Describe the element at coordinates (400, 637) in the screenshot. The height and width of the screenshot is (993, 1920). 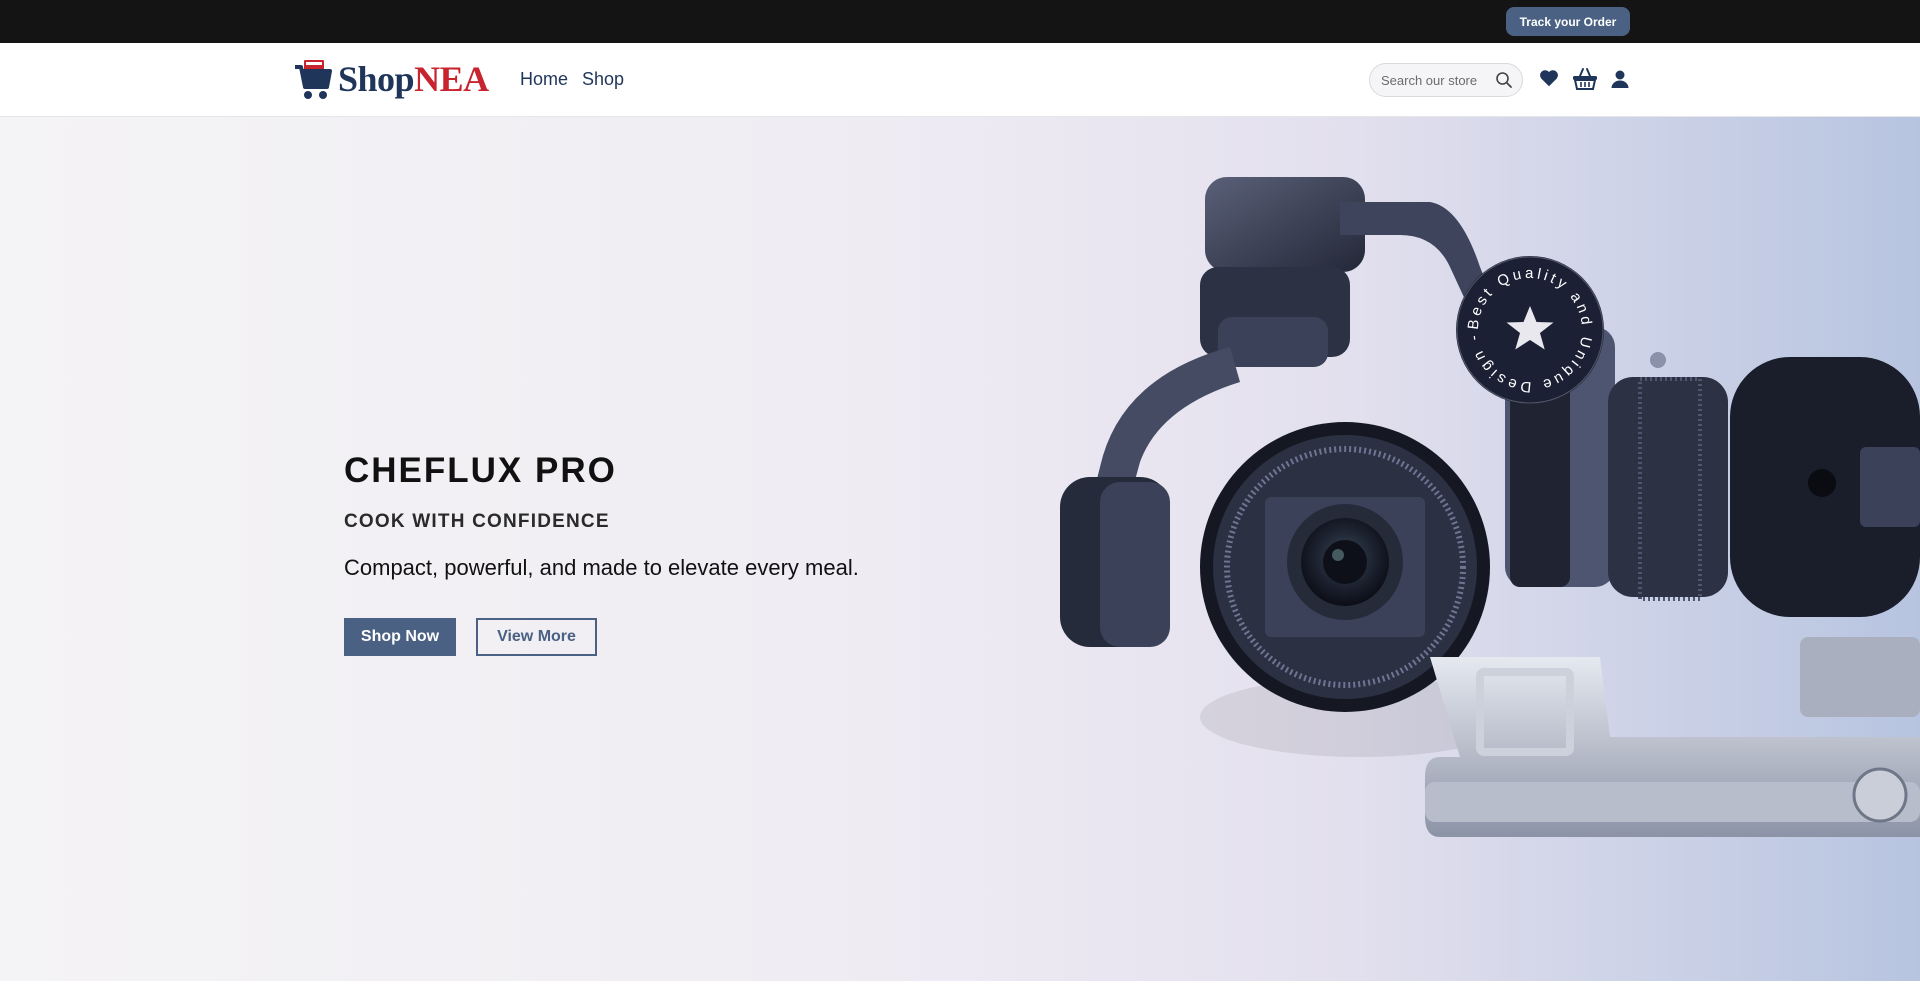
I see `shop-now-button: Shop Now` at that location.